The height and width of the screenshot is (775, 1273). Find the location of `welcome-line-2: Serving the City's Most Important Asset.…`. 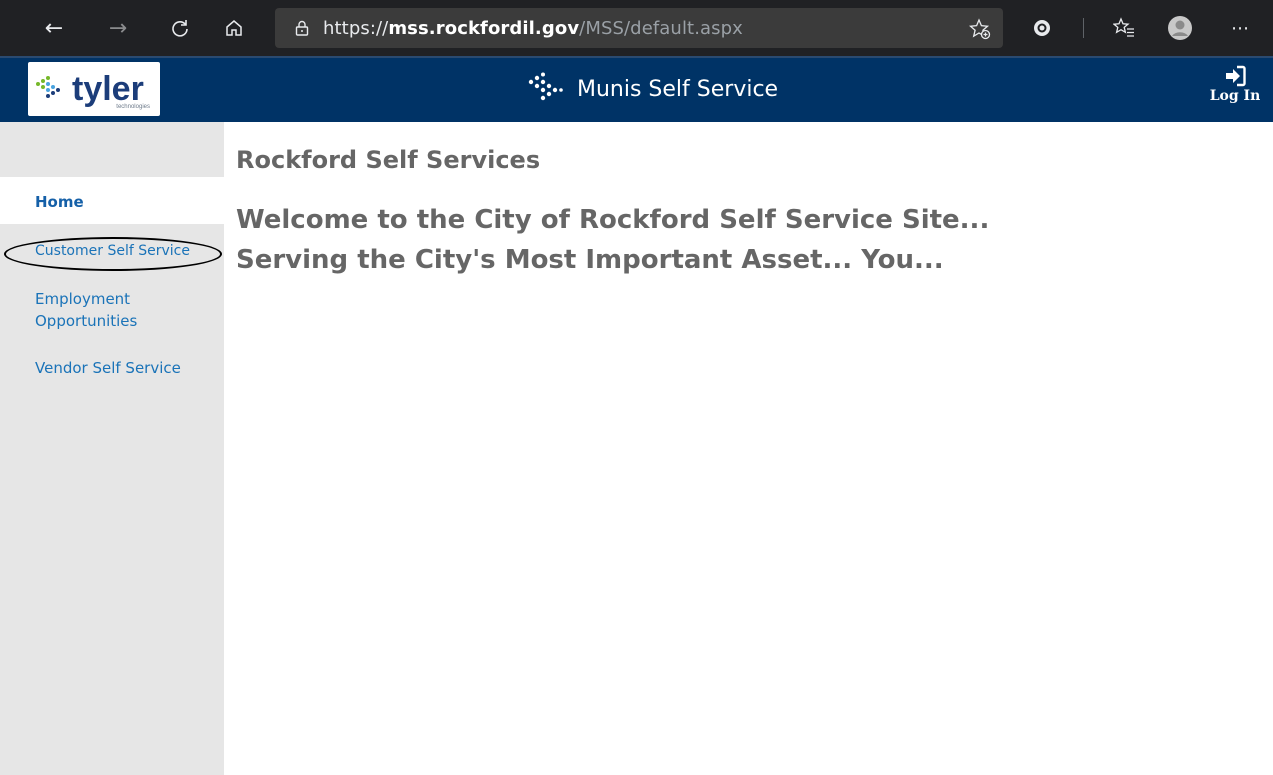

welcome-line-2: Serving the City's Most Important Asset.… is located at coordinates (590, 260).